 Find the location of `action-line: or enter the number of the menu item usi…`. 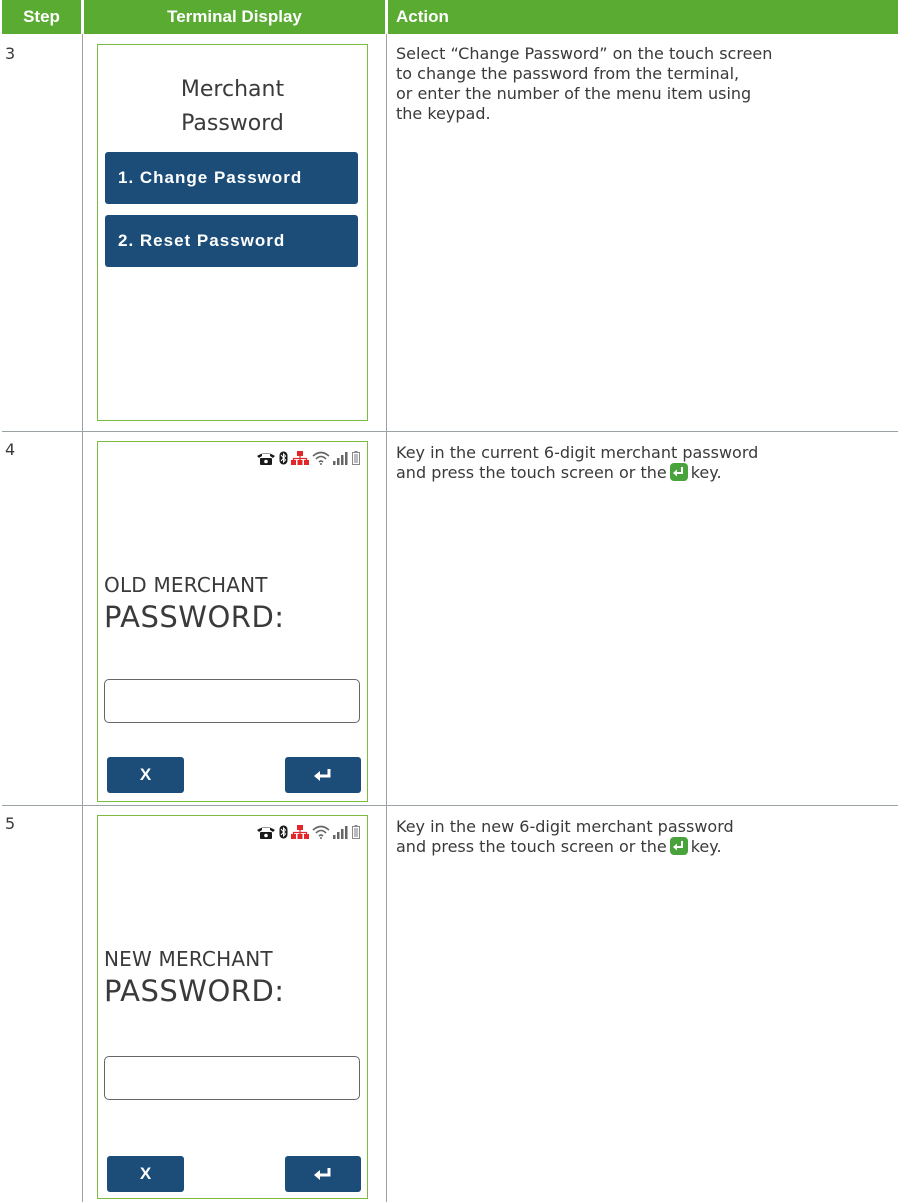

action-line: or enter the number of the menu item usi… is located at coordinates (574, 93).